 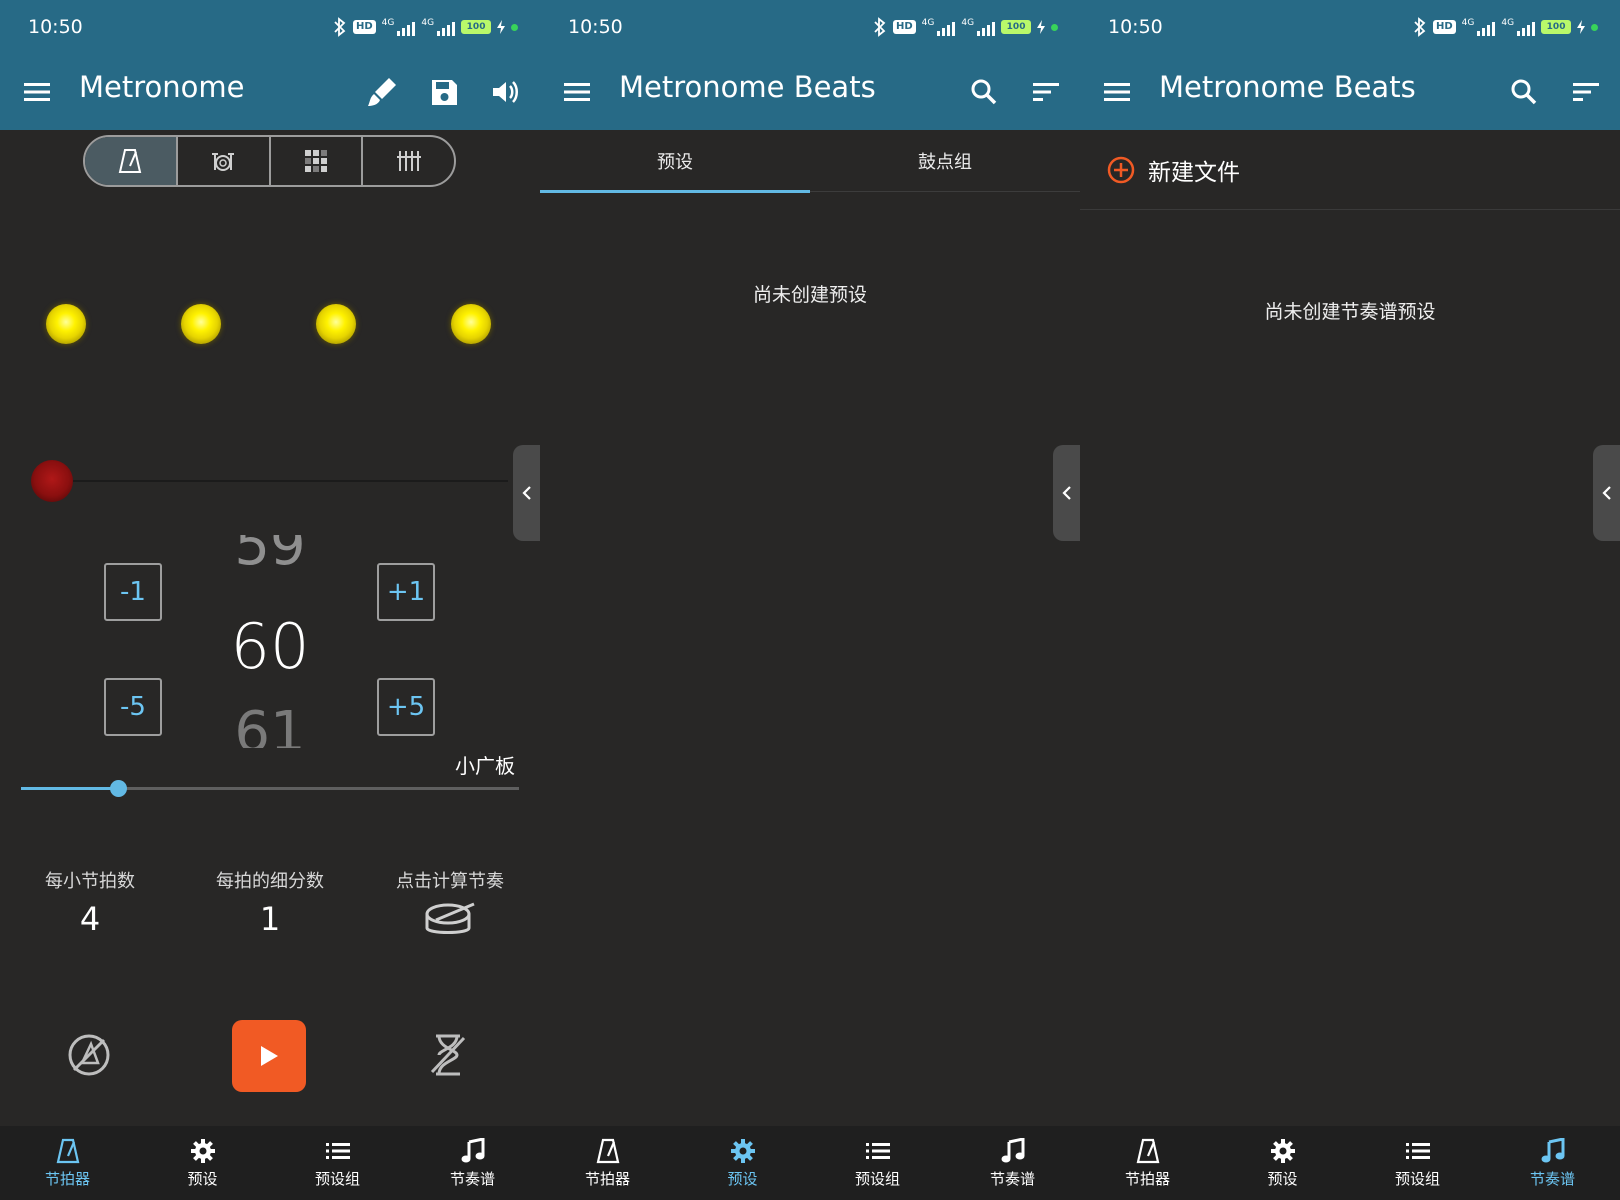 I want to click on mode-drum-kit, so click(x=224, y=161).